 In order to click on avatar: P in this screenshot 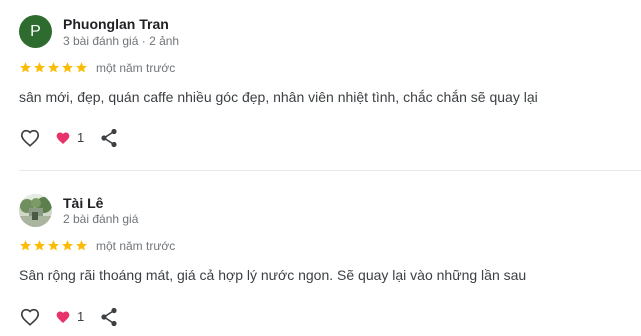, I will do `click(35, 31)`.